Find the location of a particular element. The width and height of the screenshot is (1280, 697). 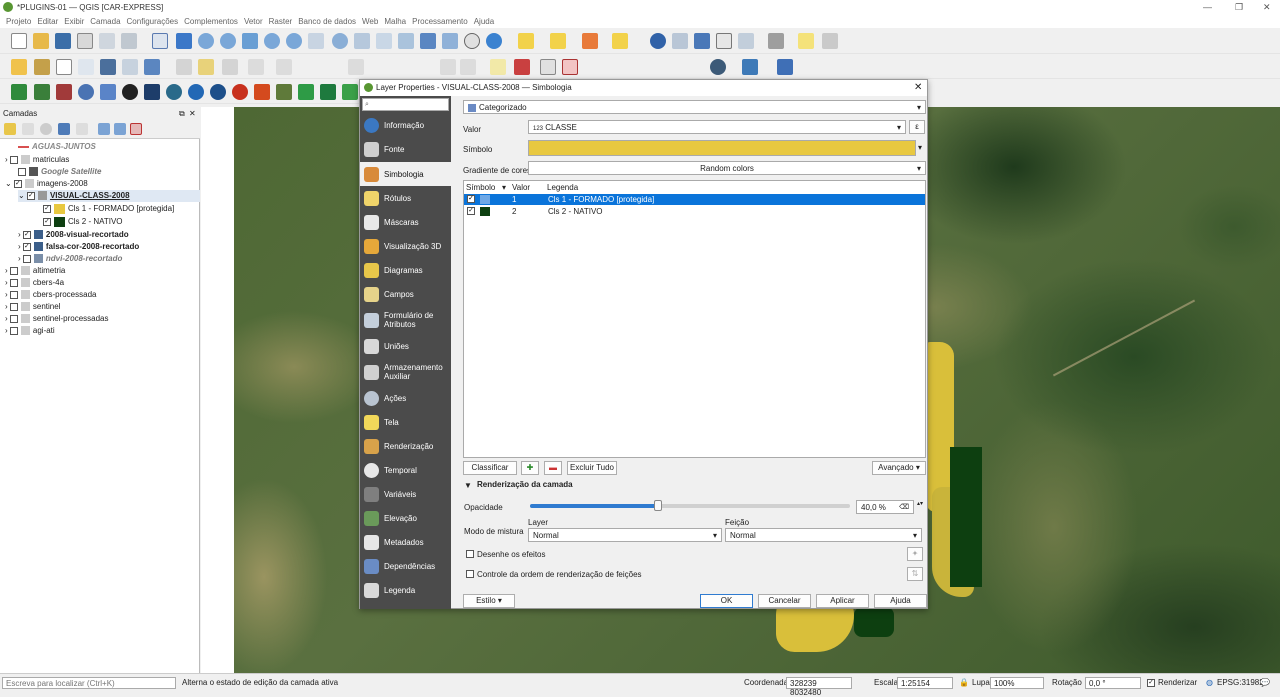

opacity-slider-handle is located at coordinates (658, 505).